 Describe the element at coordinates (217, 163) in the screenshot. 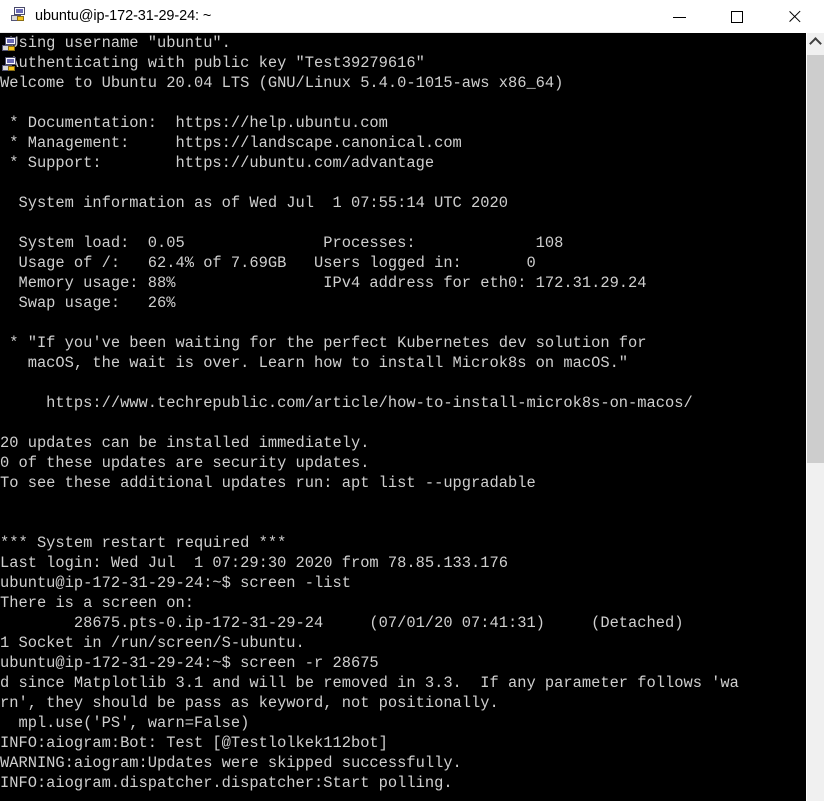

I see `terminal-line: * Support: https://ubuntu.com/advantage` at that location.